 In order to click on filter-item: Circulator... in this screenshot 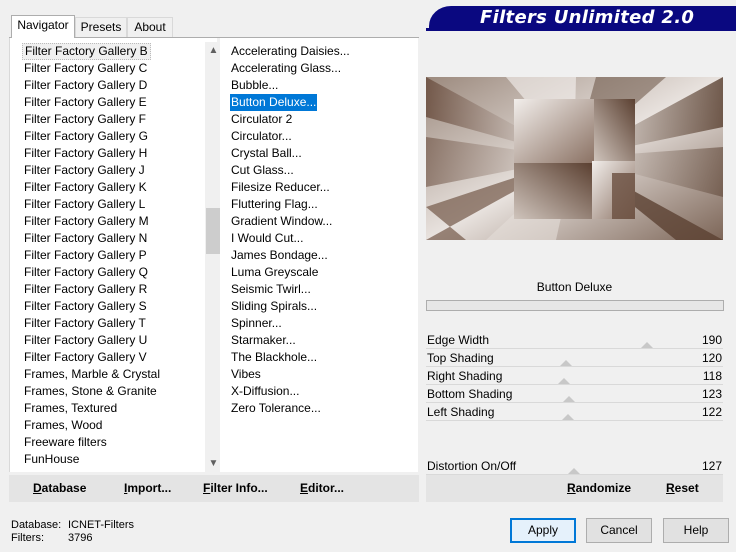, I will do `click(261, 136)`.